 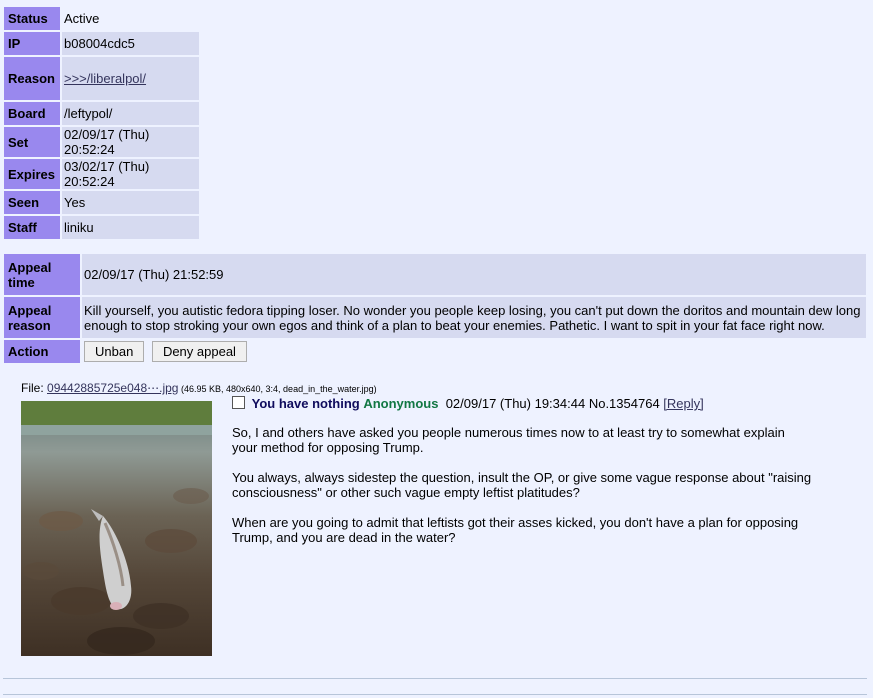 I want to click on post-image, so click(x=116, y=528).